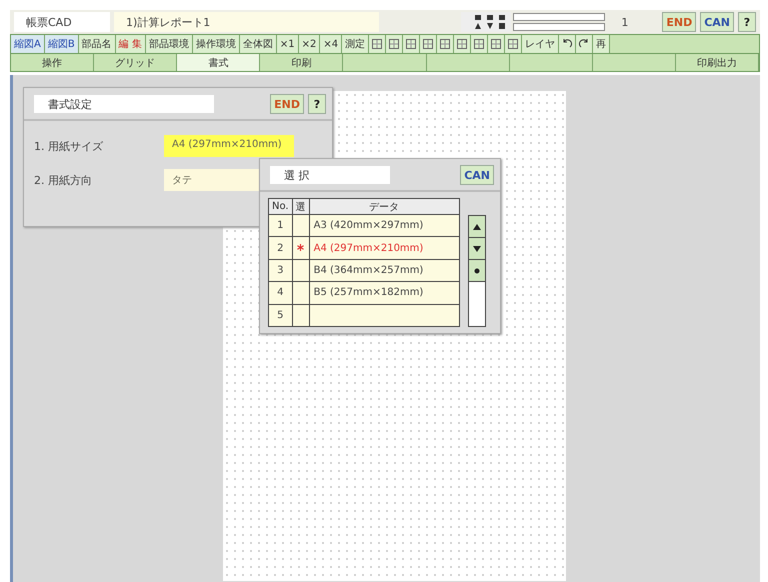  Describe the element at coordinates (330, 175) in the screenshot. I see `dialog-title: 選 択` at that location.